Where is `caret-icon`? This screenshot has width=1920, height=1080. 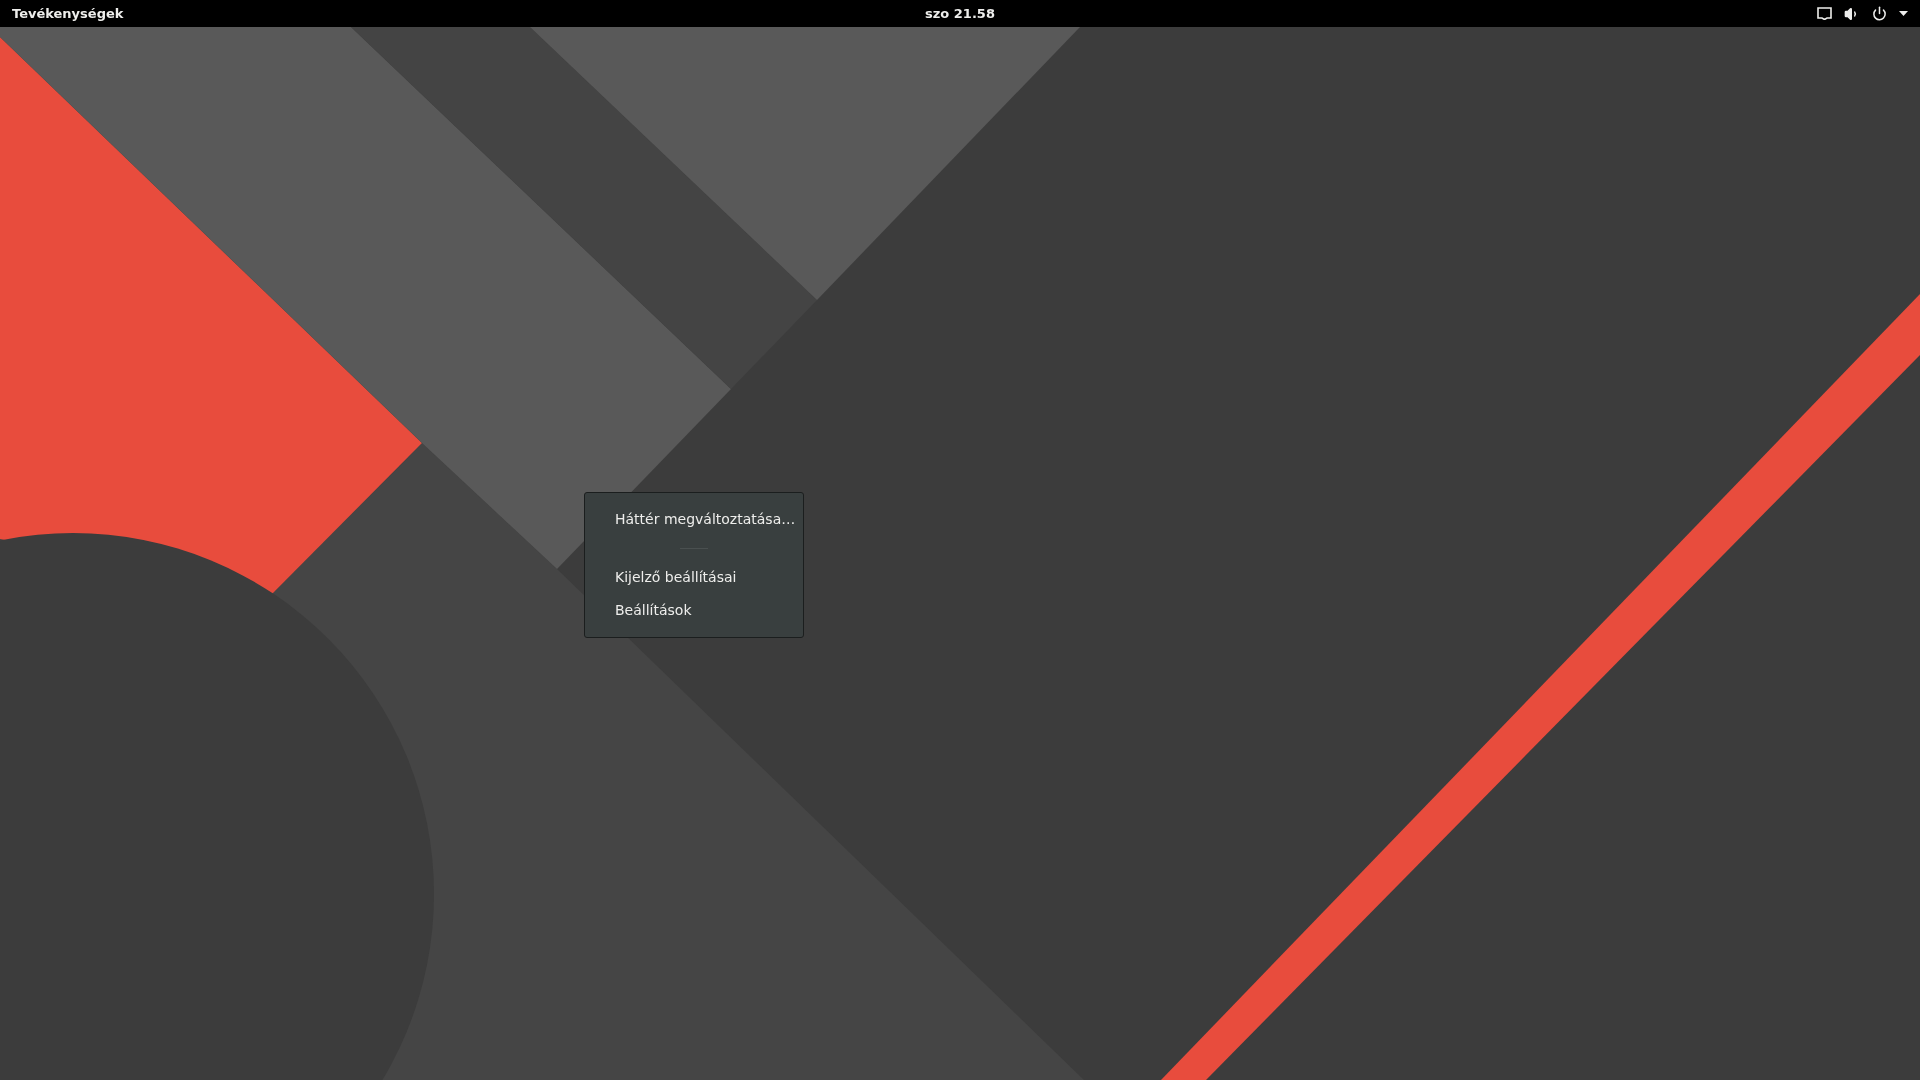
caret-icon is located at coordinates (1903, 13).